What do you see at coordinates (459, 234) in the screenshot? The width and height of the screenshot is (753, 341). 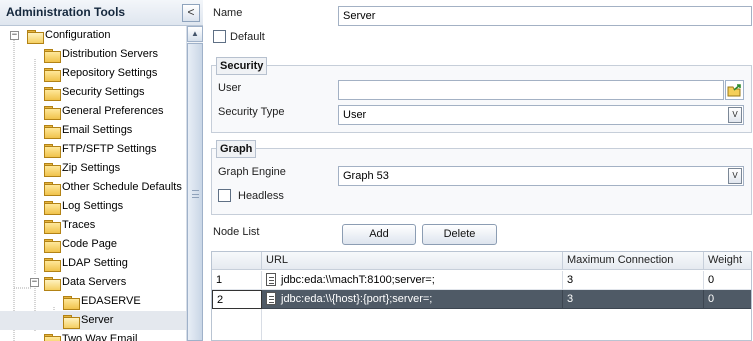 I see `delete-button: Delete` at bounding box center [459, 234].